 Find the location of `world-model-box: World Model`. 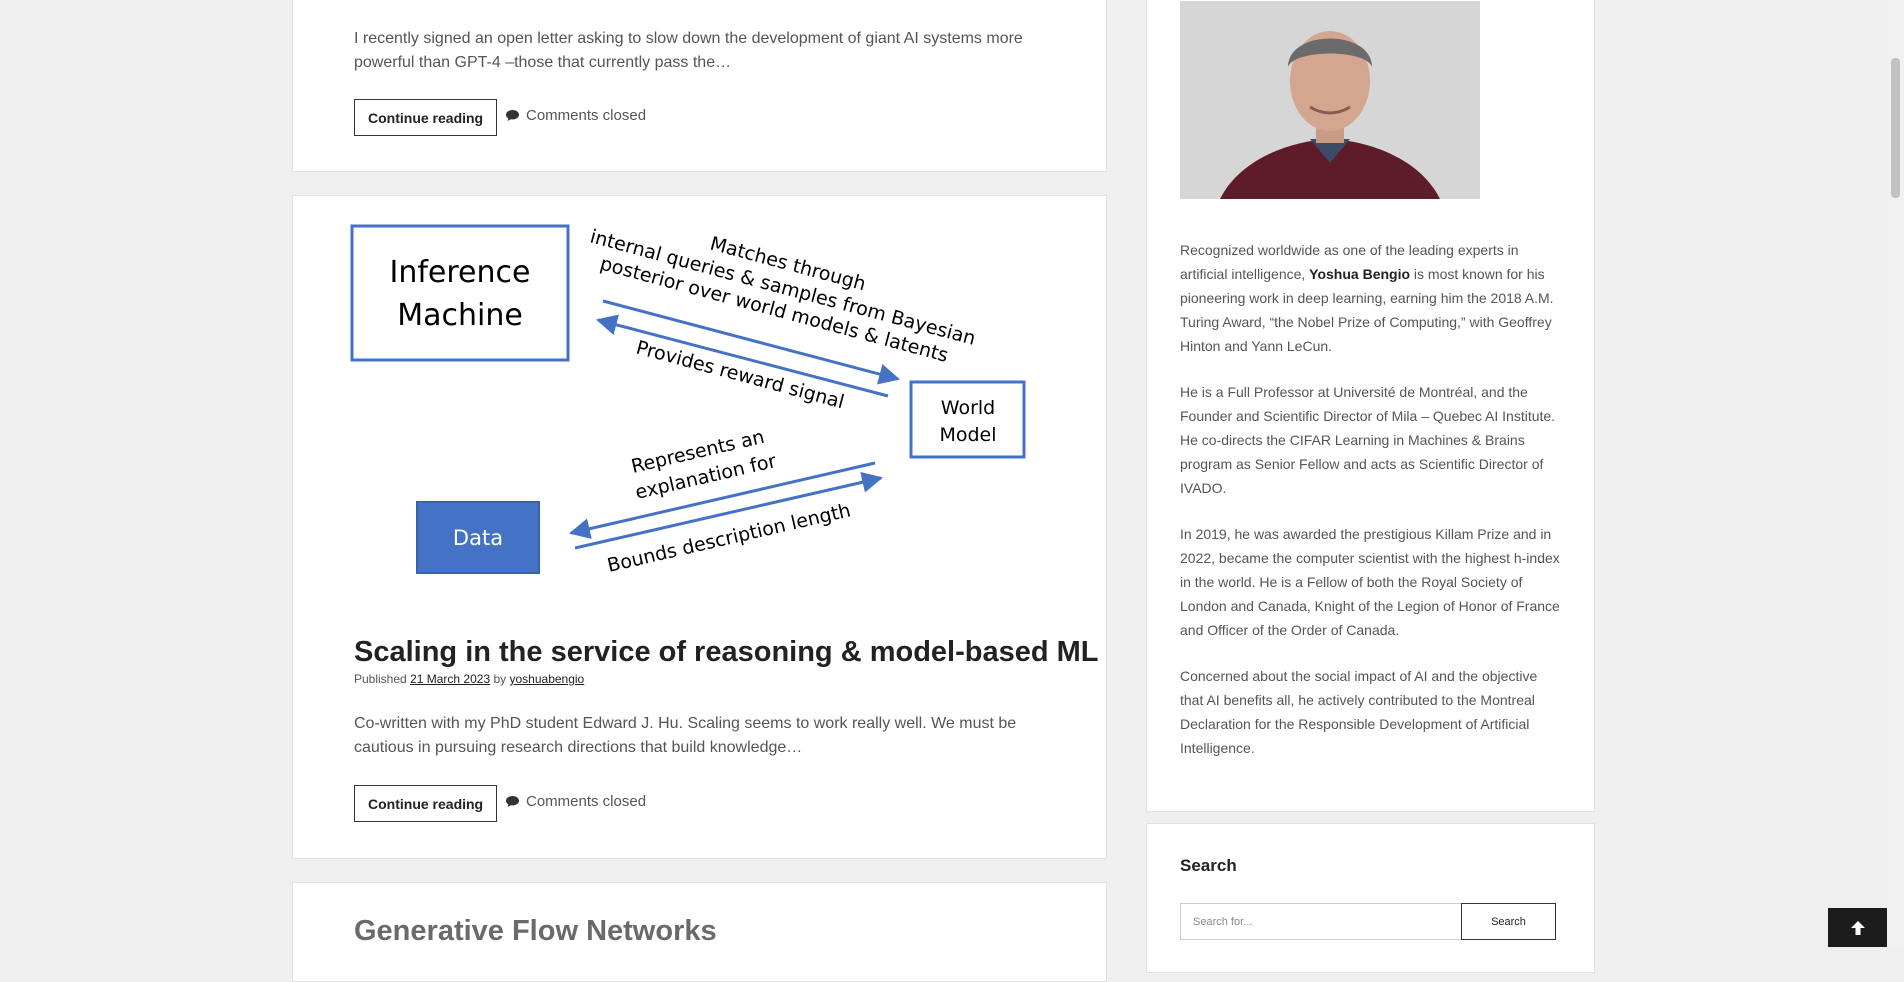

world-model-box: World Model is located at coordinates (967, 419).